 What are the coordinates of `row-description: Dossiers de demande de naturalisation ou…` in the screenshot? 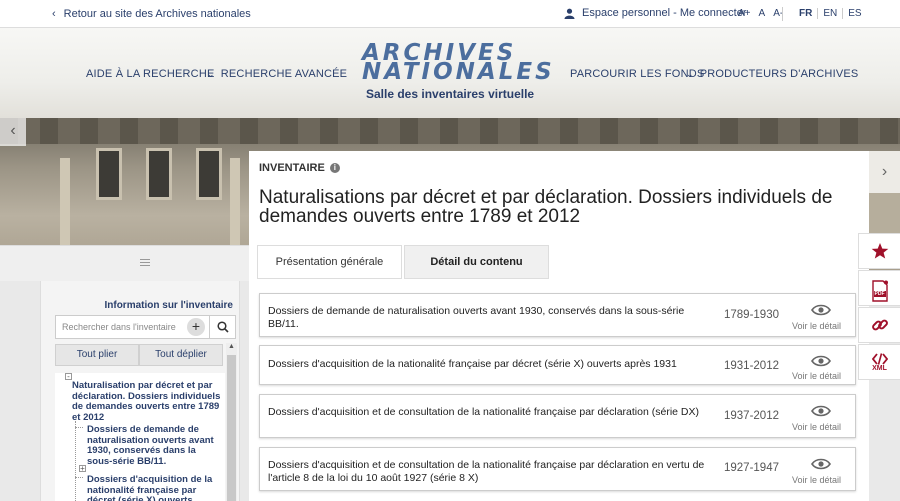 It's located at (476, 317).